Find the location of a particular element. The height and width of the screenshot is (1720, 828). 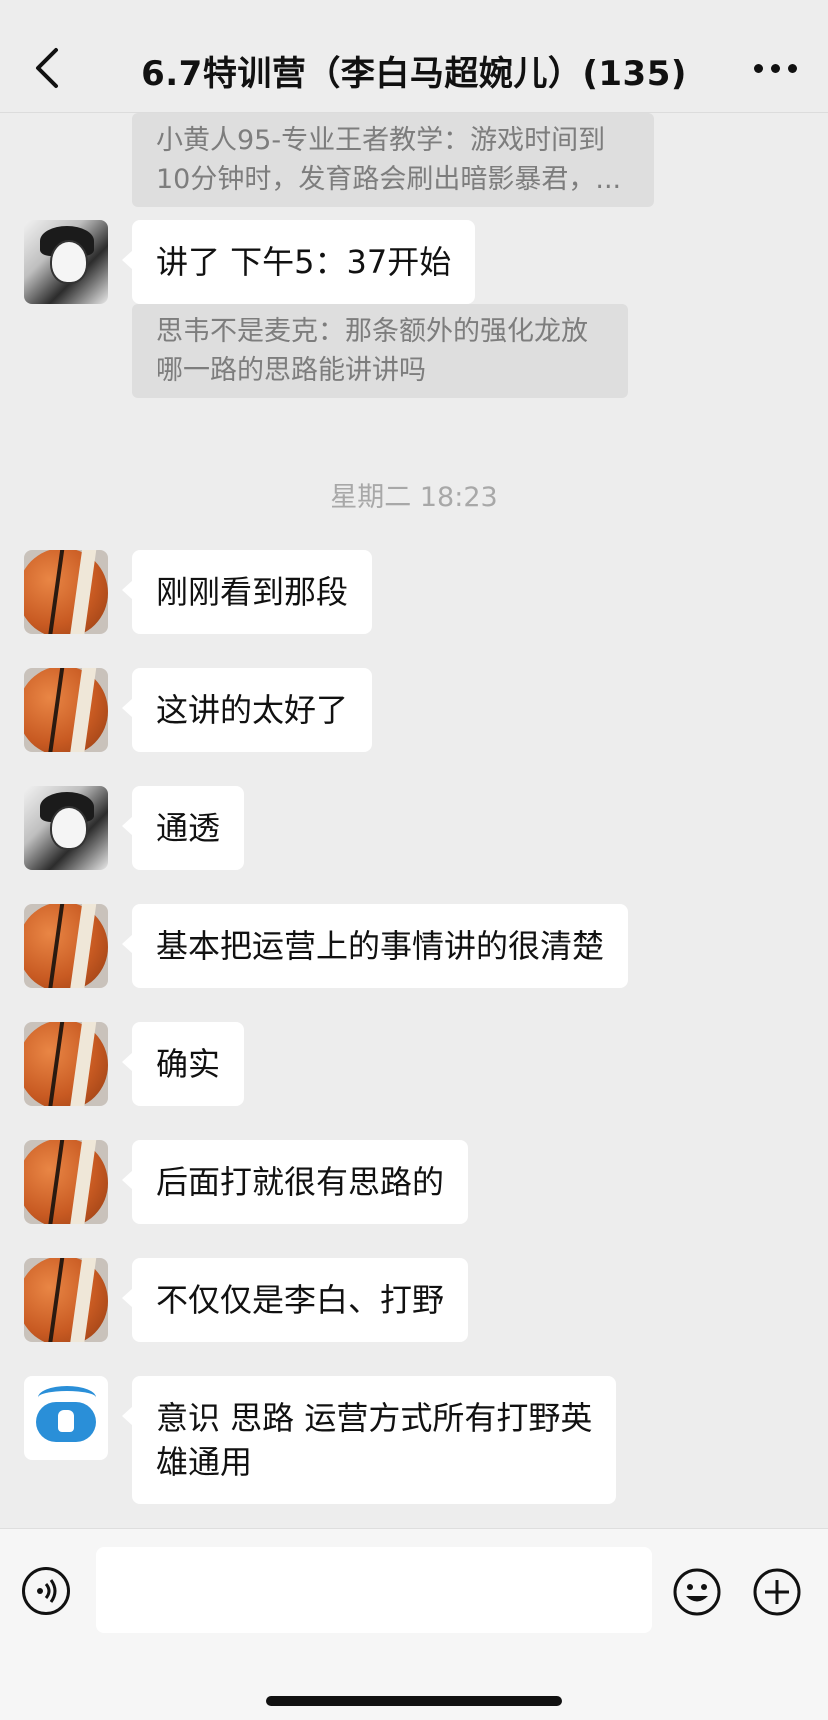

message-bubble: 不仅仅是李白、打野 is located at coordinates (295, 1300).